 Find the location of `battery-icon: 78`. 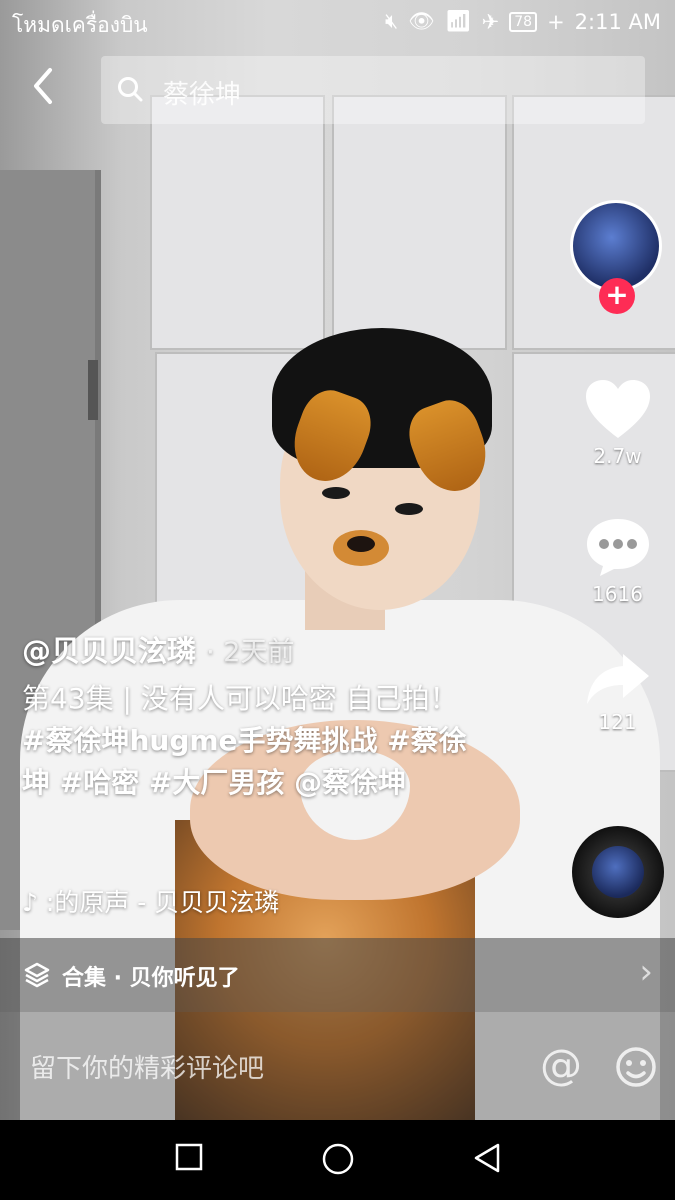

battery-icon: 78 is located at coordinates (523, 21).